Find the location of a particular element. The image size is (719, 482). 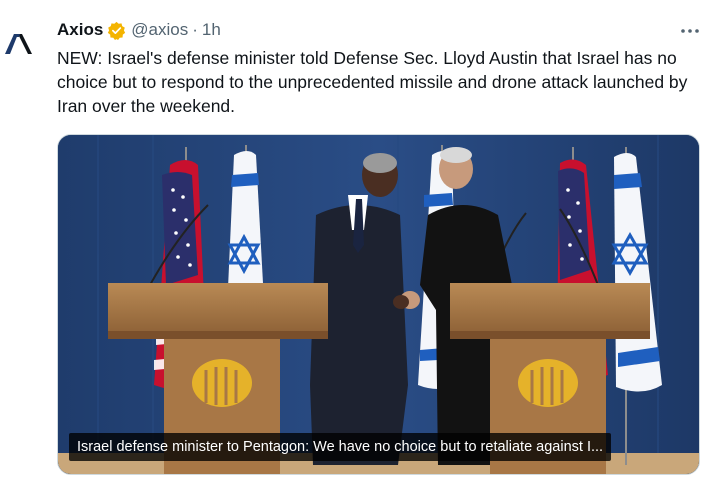

axios-logo-icon is located at coordinates (18, 44).